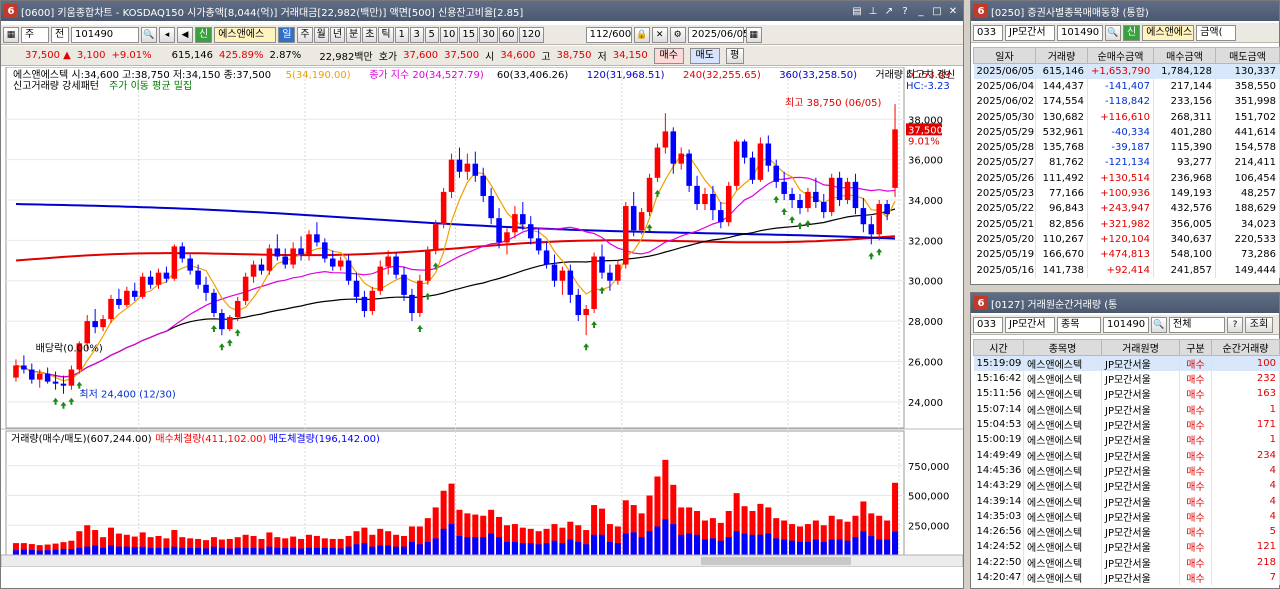  I want to click on table-row: 14:22:50 에스앤에스텍 JP모간서울 매수 218, so click(1126, 562).